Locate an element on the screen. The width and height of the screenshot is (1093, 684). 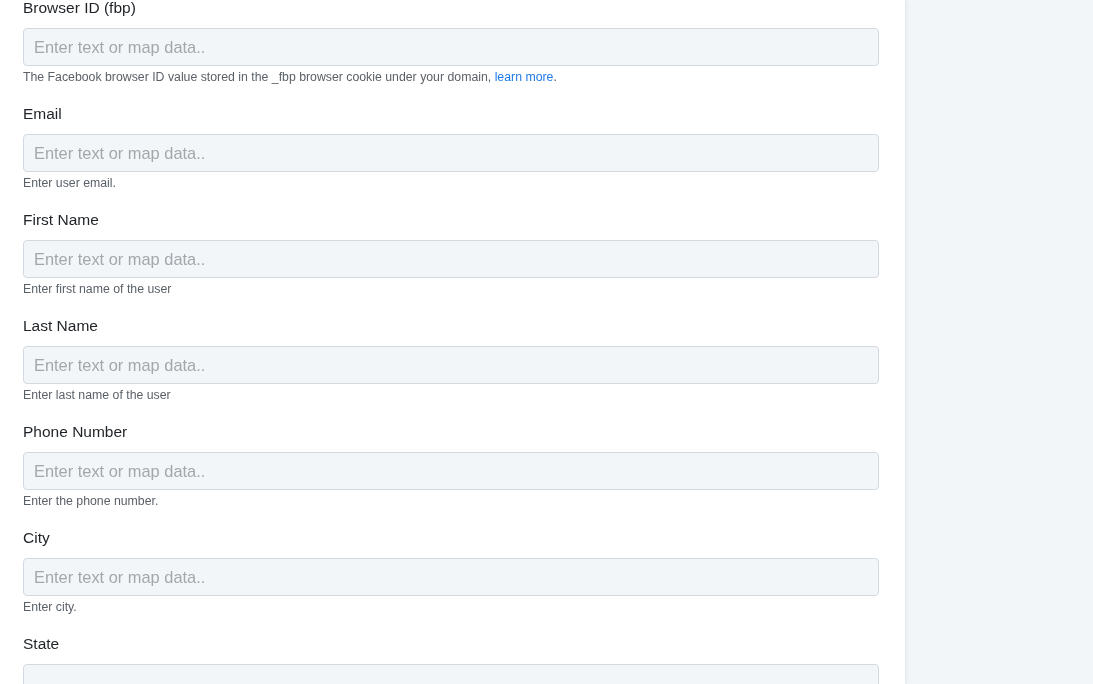
help-text: Enter the phone number. is located at coordinates (91, 501).